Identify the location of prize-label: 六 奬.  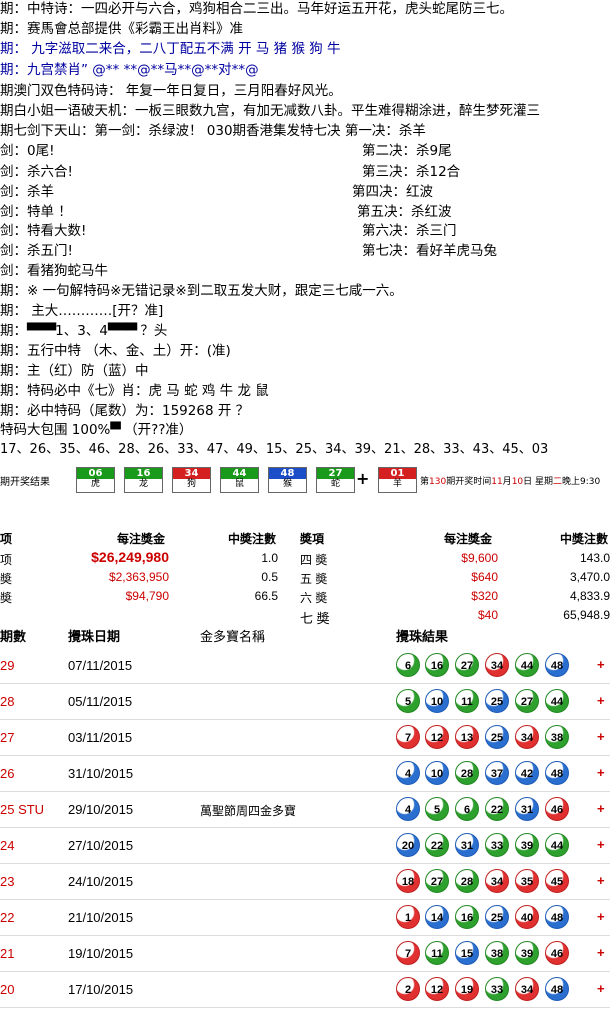
(314, 598).